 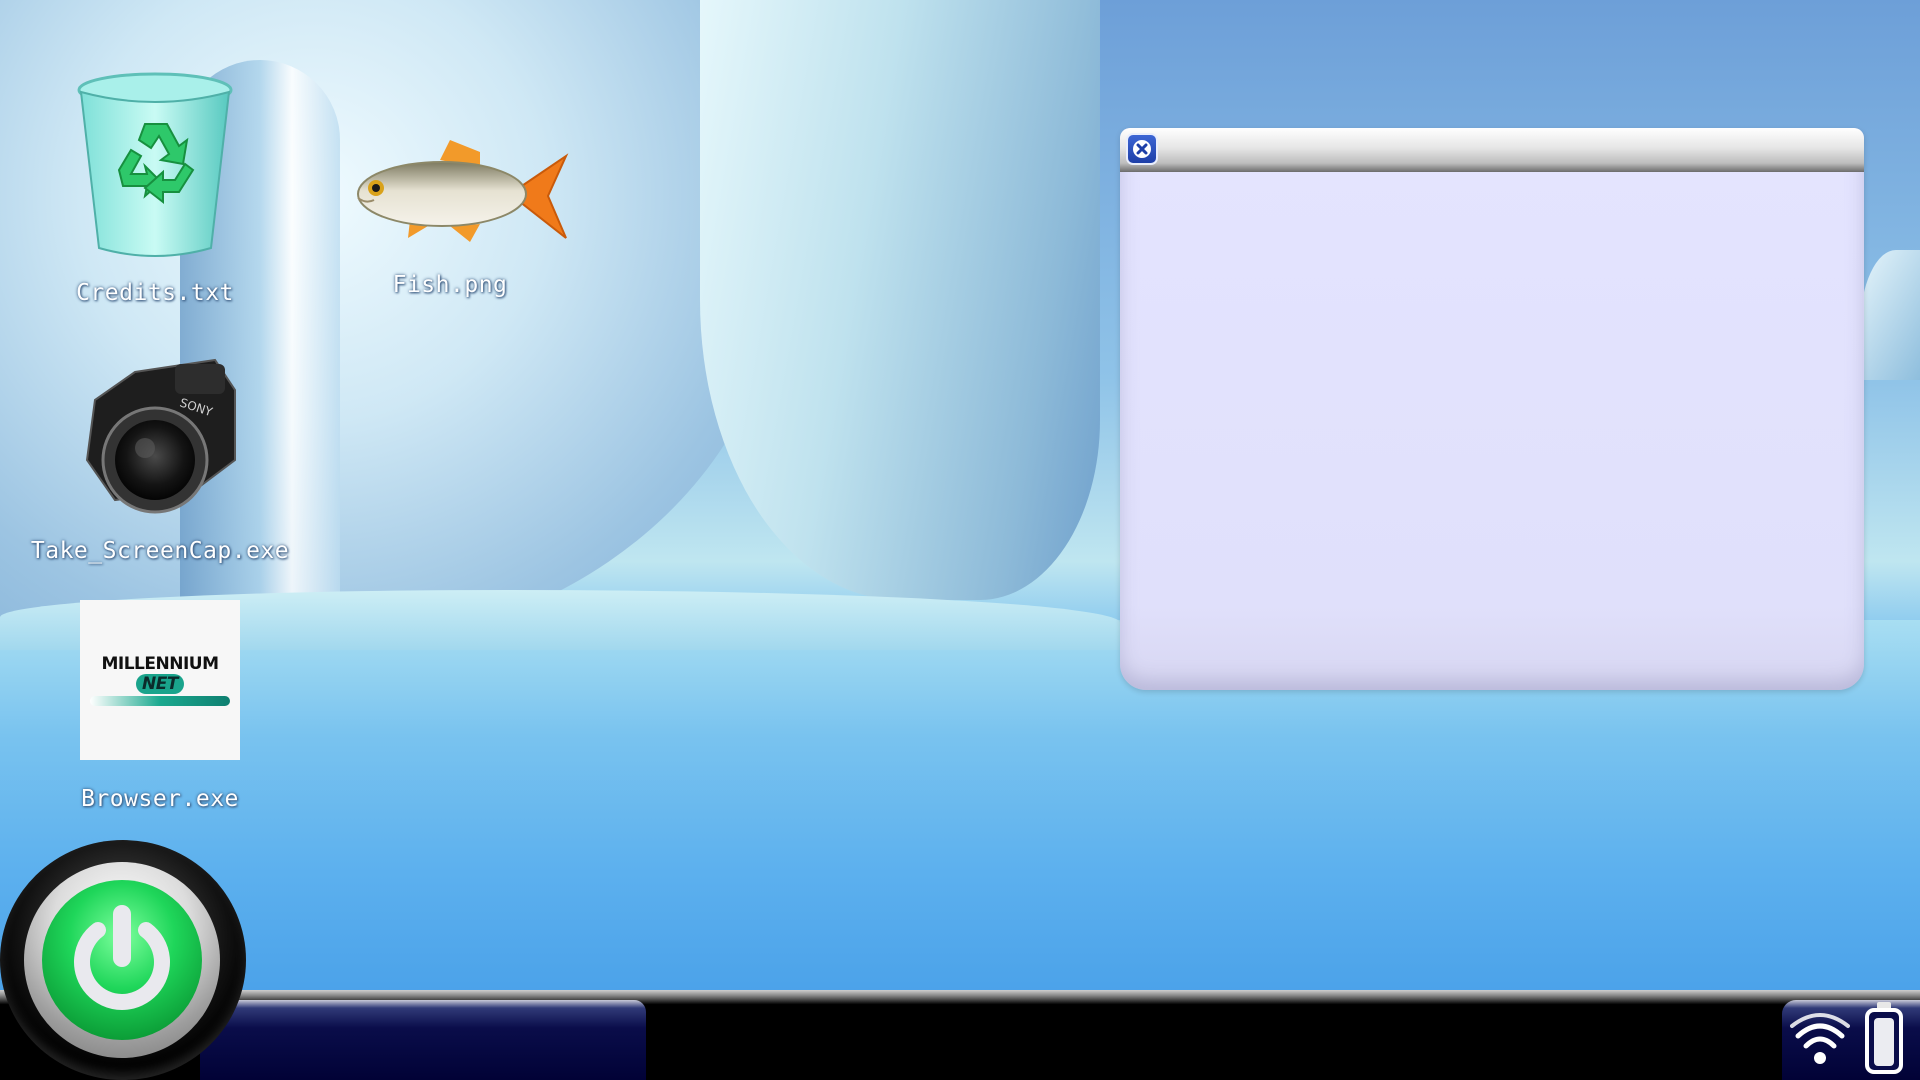 I want to click on power-button, so click(x=123, y=960).